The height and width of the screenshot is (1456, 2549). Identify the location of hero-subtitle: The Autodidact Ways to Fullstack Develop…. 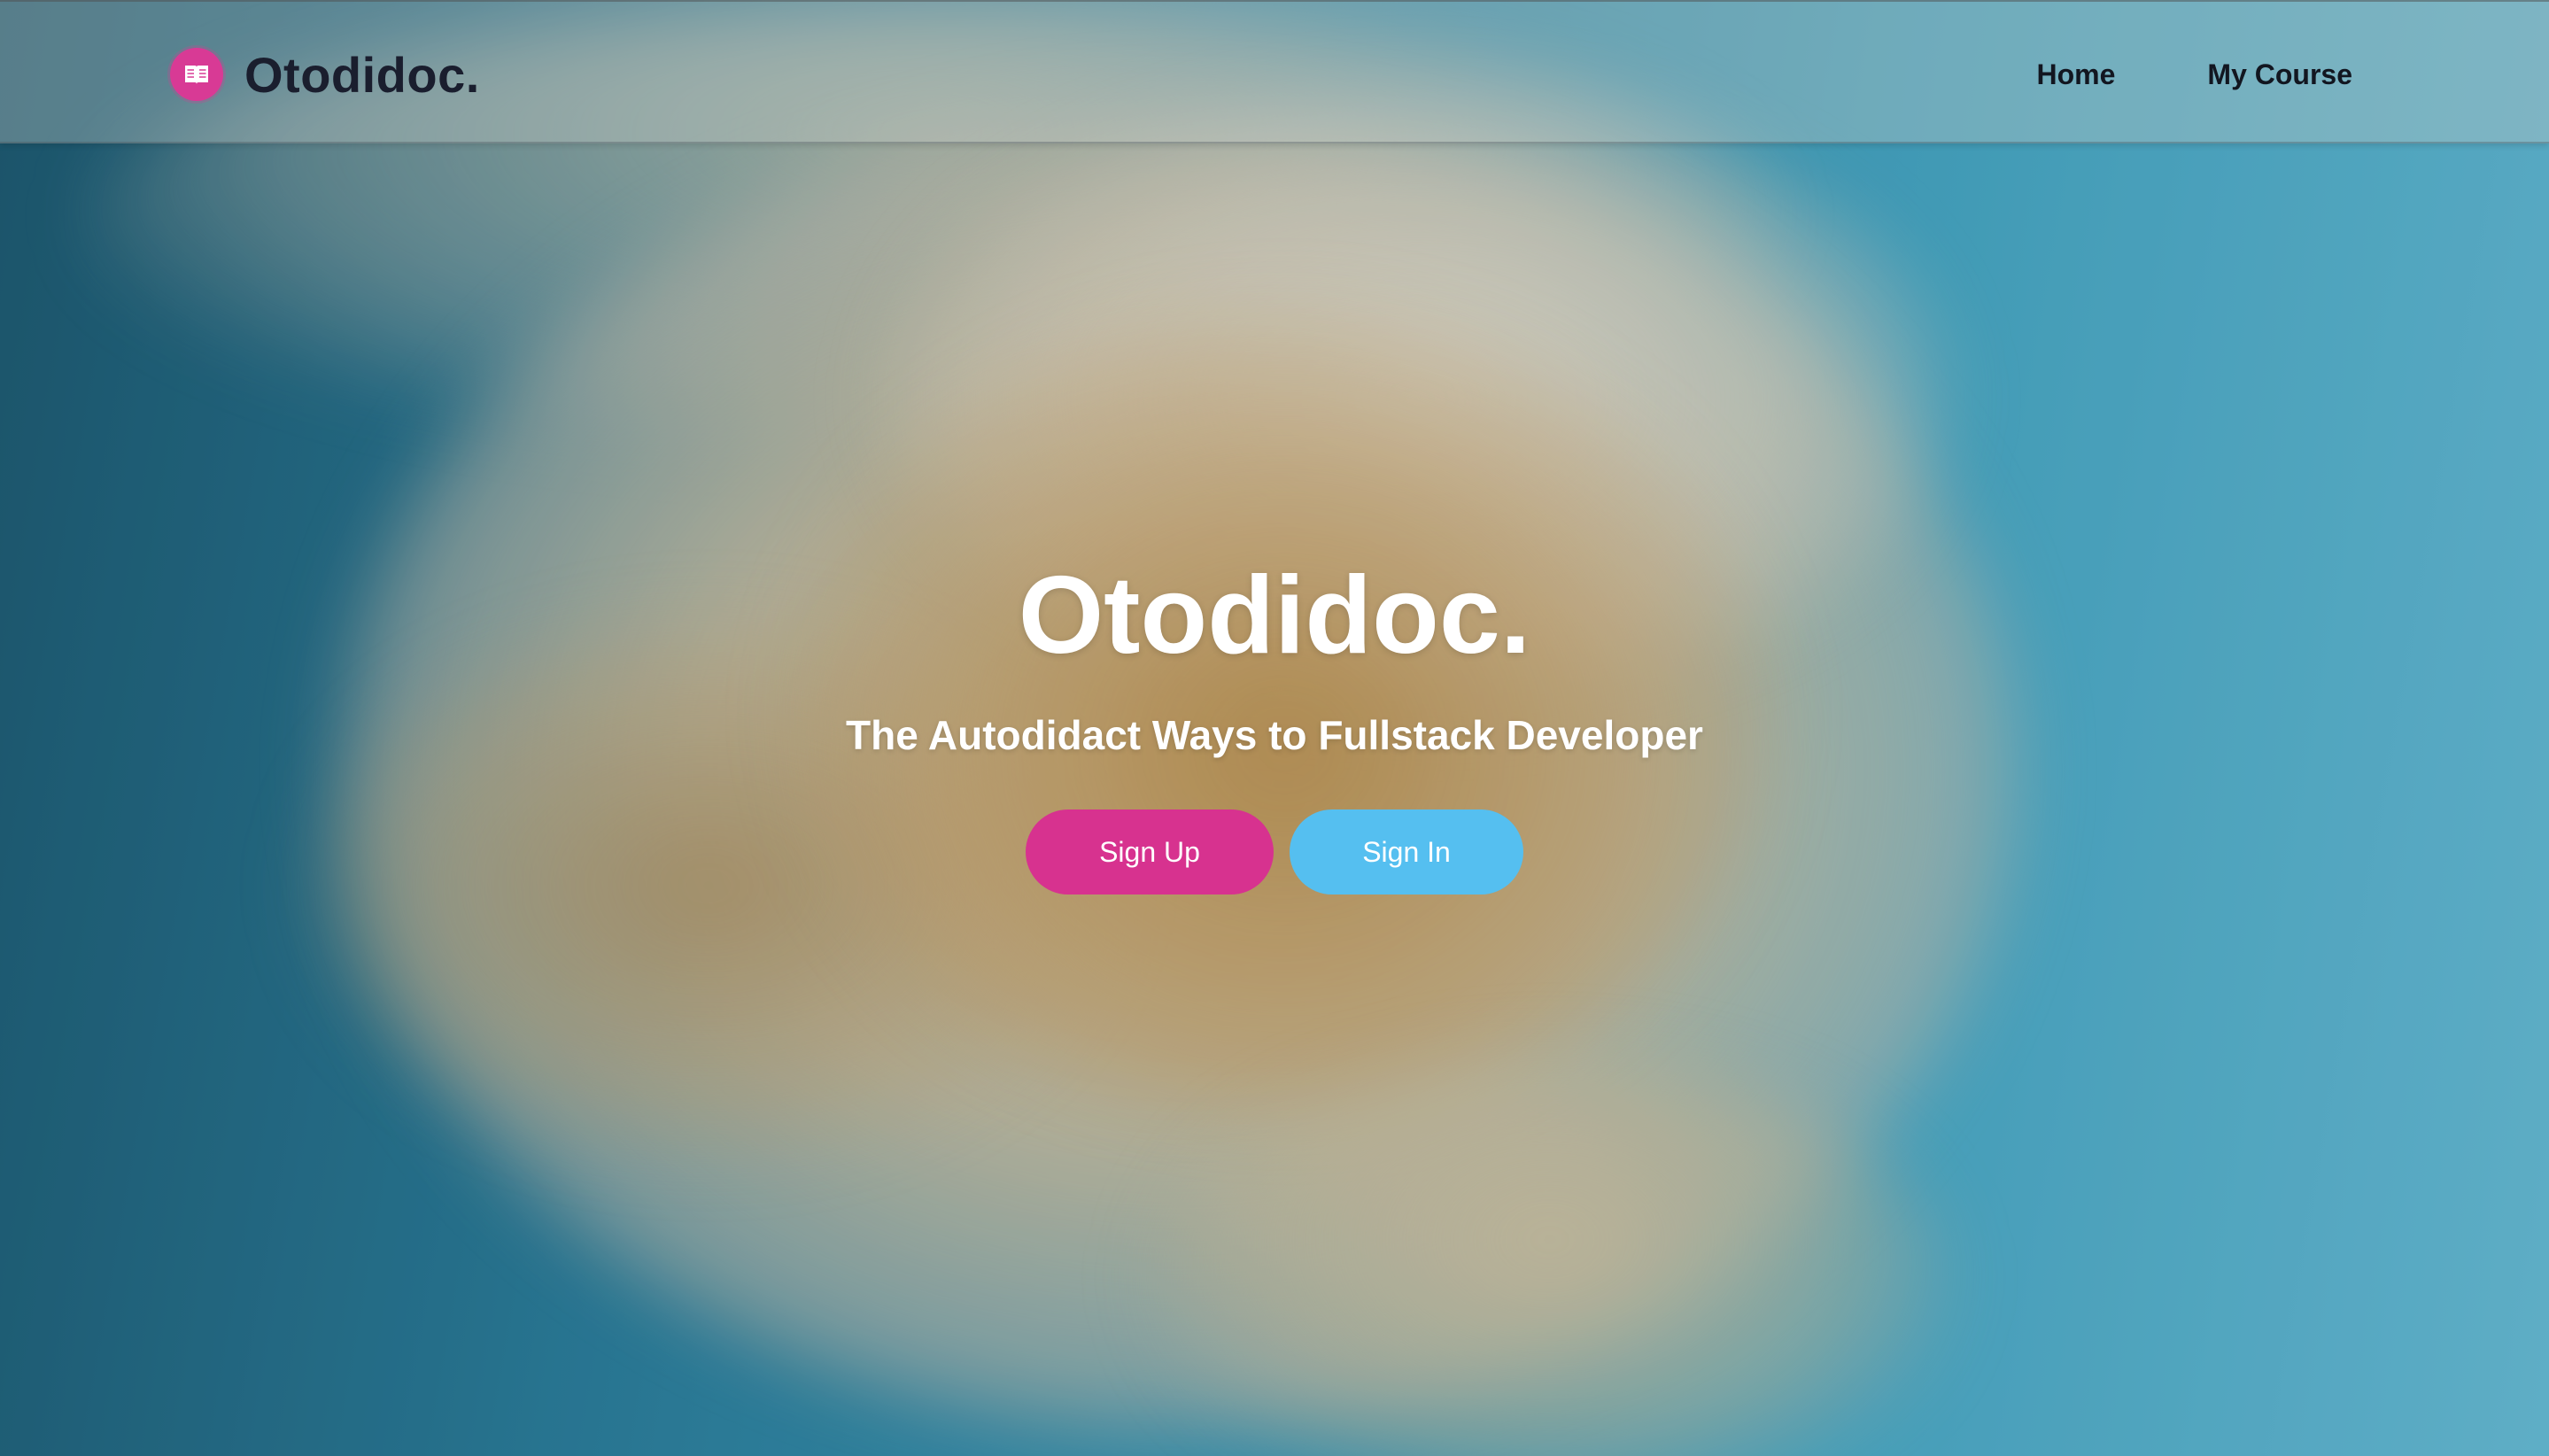
(1275, 735).